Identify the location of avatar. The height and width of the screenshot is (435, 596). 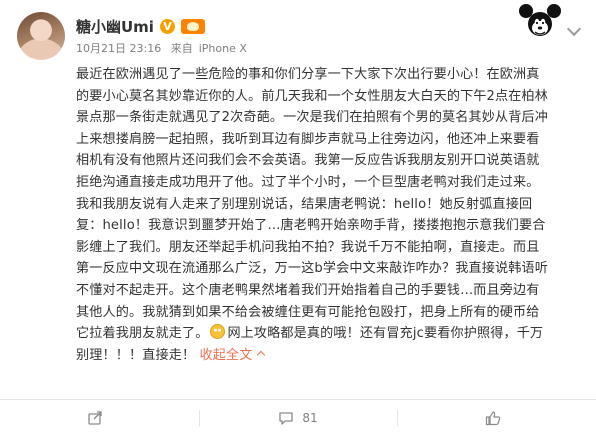
(41, 36).